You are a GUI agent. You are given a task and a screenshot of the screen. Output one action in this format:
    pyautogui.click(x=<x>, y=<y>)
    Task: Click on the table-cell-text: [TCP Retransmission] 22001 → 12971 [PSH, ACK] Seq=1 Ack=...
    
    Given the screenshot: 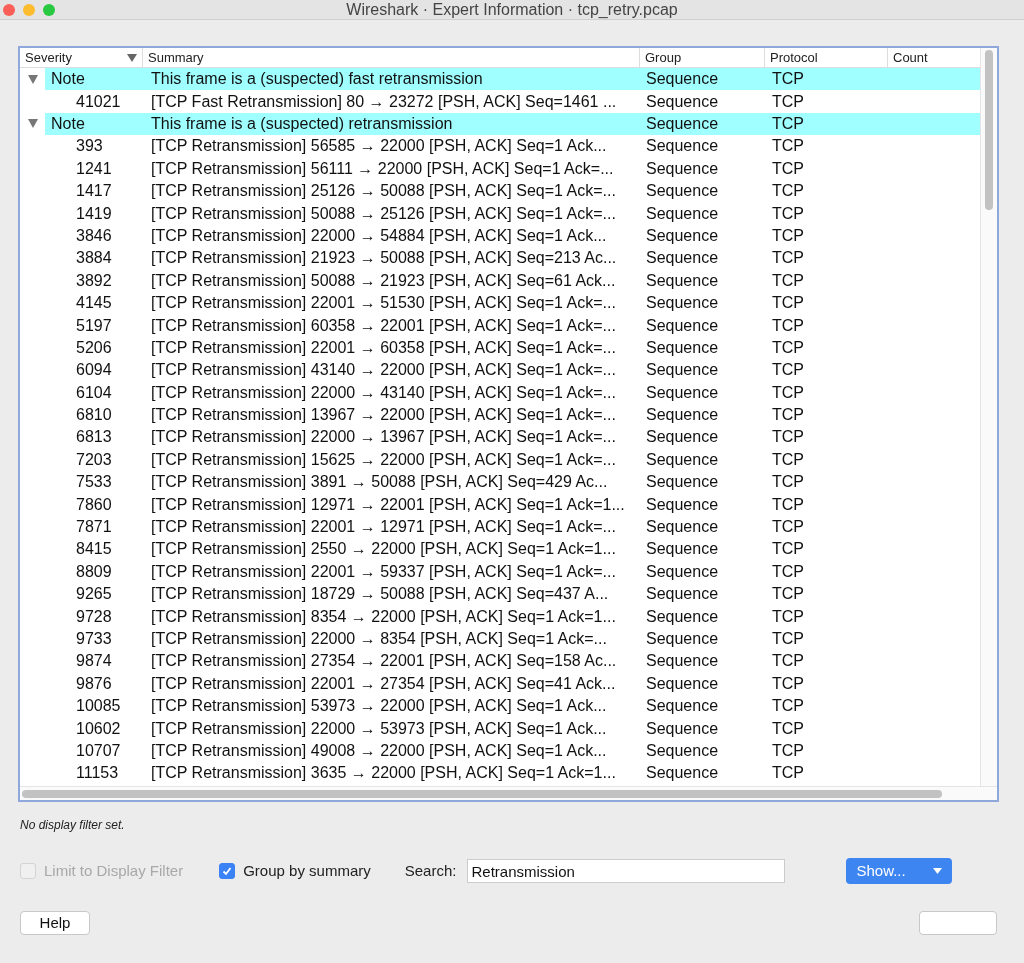 What is the action you would take?
    pyautogui.click(x=383, y=527)
    